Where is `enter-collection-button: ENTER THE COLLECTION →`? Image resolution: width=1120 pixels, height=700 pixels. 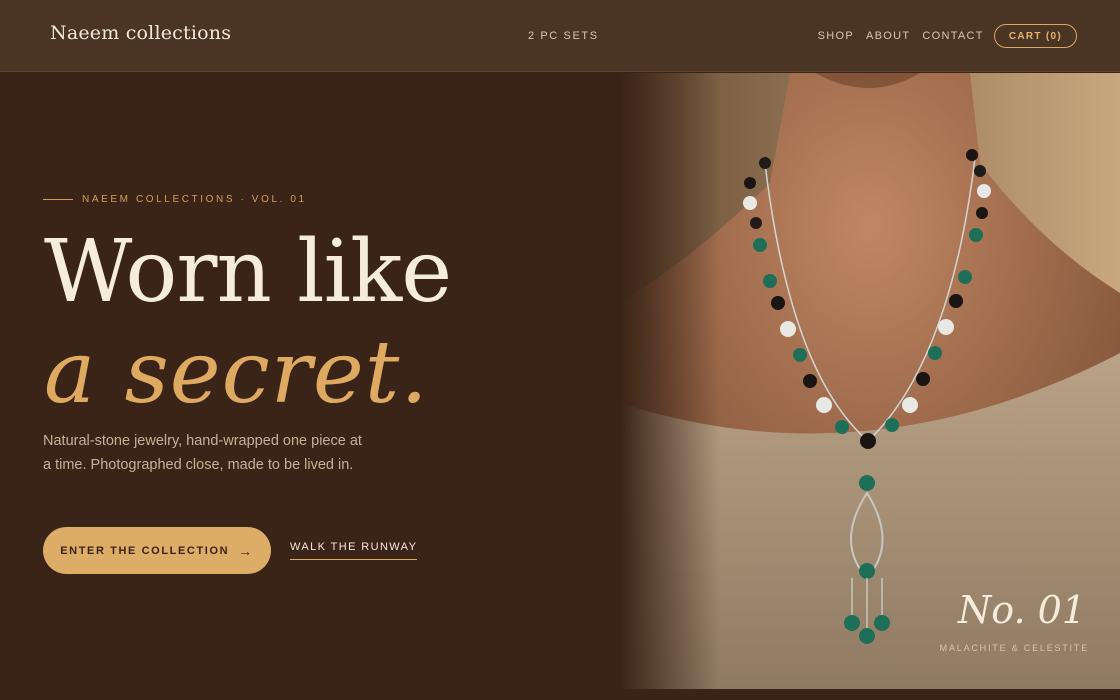 enter-collection-button: ENTER THE COLLECTION → is located at coordinates (157, 550).